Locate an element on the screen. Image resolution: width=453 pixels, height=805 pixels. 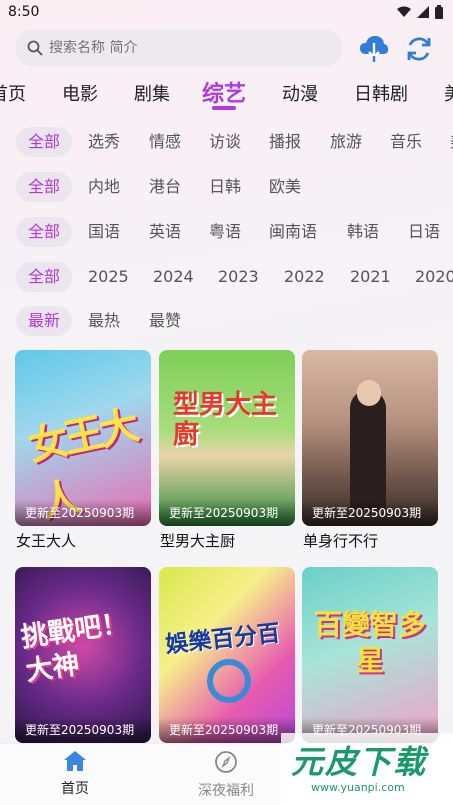
filter-chip: 最热 is located at coordinates (104, 321).